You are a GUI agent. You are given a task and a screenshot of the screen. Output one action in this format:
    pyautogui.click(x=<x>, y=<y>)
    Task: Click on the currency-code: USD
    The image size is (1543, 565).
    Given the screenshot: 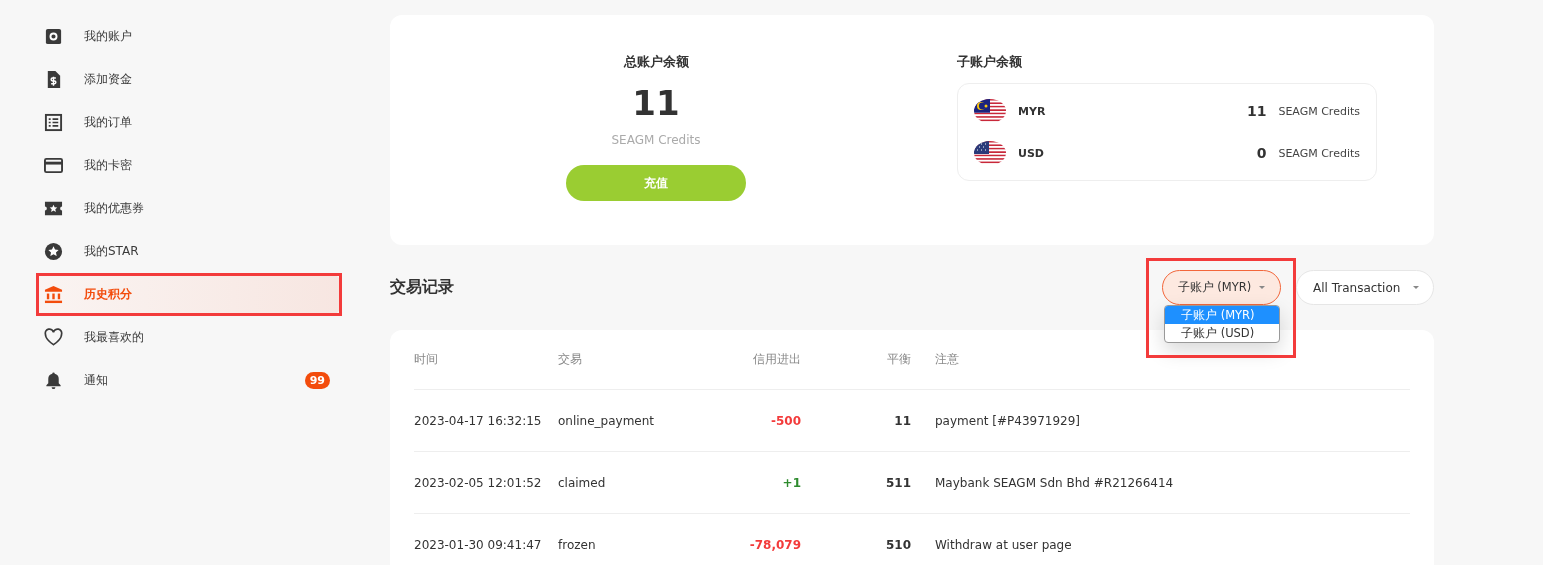 What is the action you would take?
    pyautogui.click(x=1031, y=153)
    